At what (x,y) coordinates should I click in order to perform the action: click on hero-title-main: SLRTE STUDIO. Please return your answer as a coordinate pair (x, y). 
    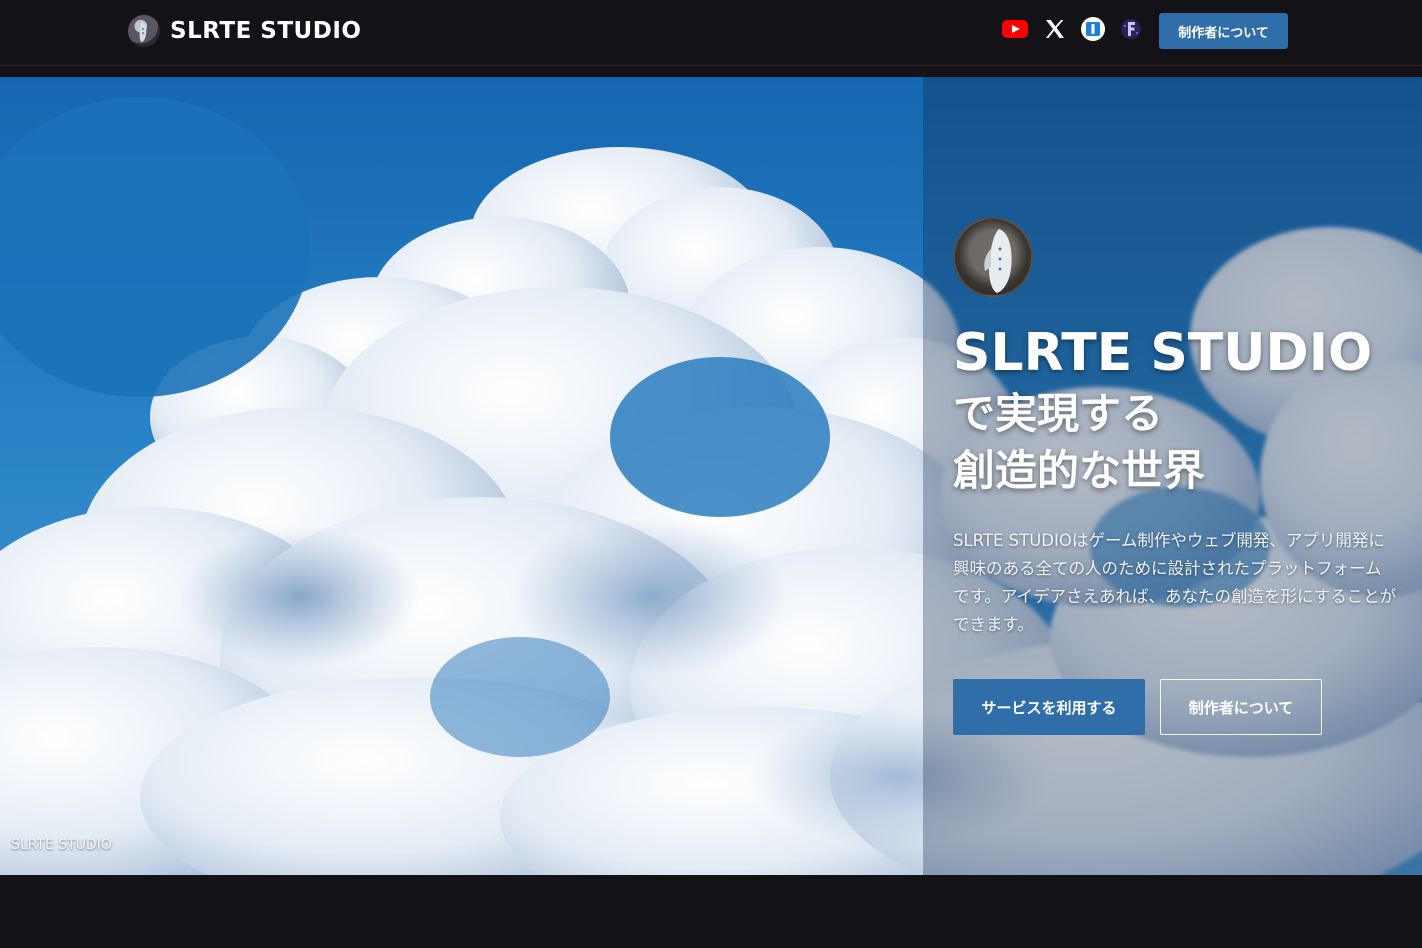
    Looking at the image, I should click on (1163, 353).